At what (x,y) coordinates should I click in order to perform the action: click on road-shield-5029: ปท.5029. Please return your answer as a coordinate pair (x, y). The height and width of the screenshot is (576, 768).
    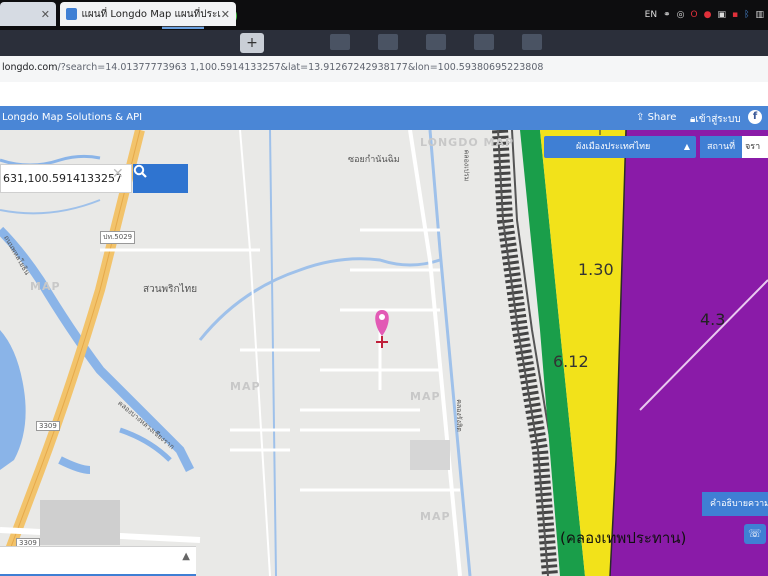
    Looking at the image, I should click on (118, 237).